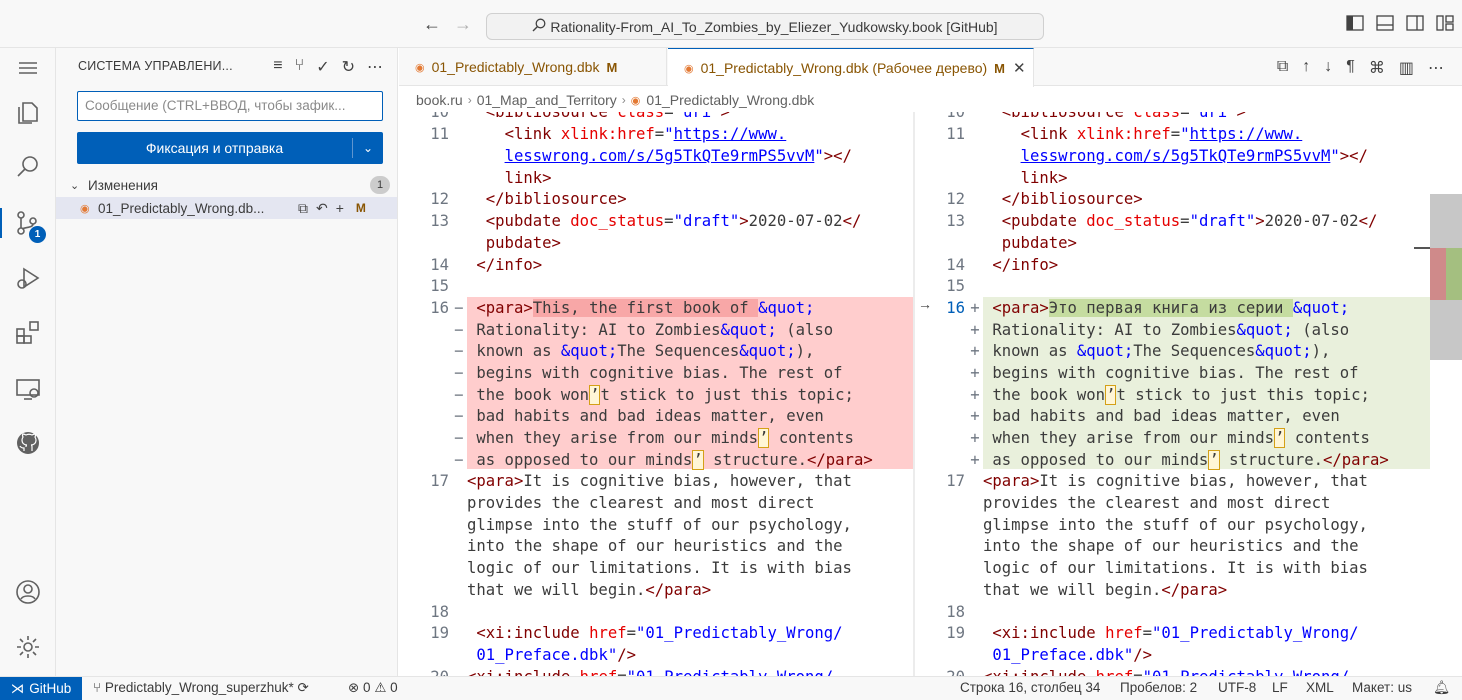 Image resolution: width=1462 pixels, height=700 pixels. I want to click on code-line: lesswrong.com/s/5g5TkQTe9rmPS5vvM"></, so click(678, 156).